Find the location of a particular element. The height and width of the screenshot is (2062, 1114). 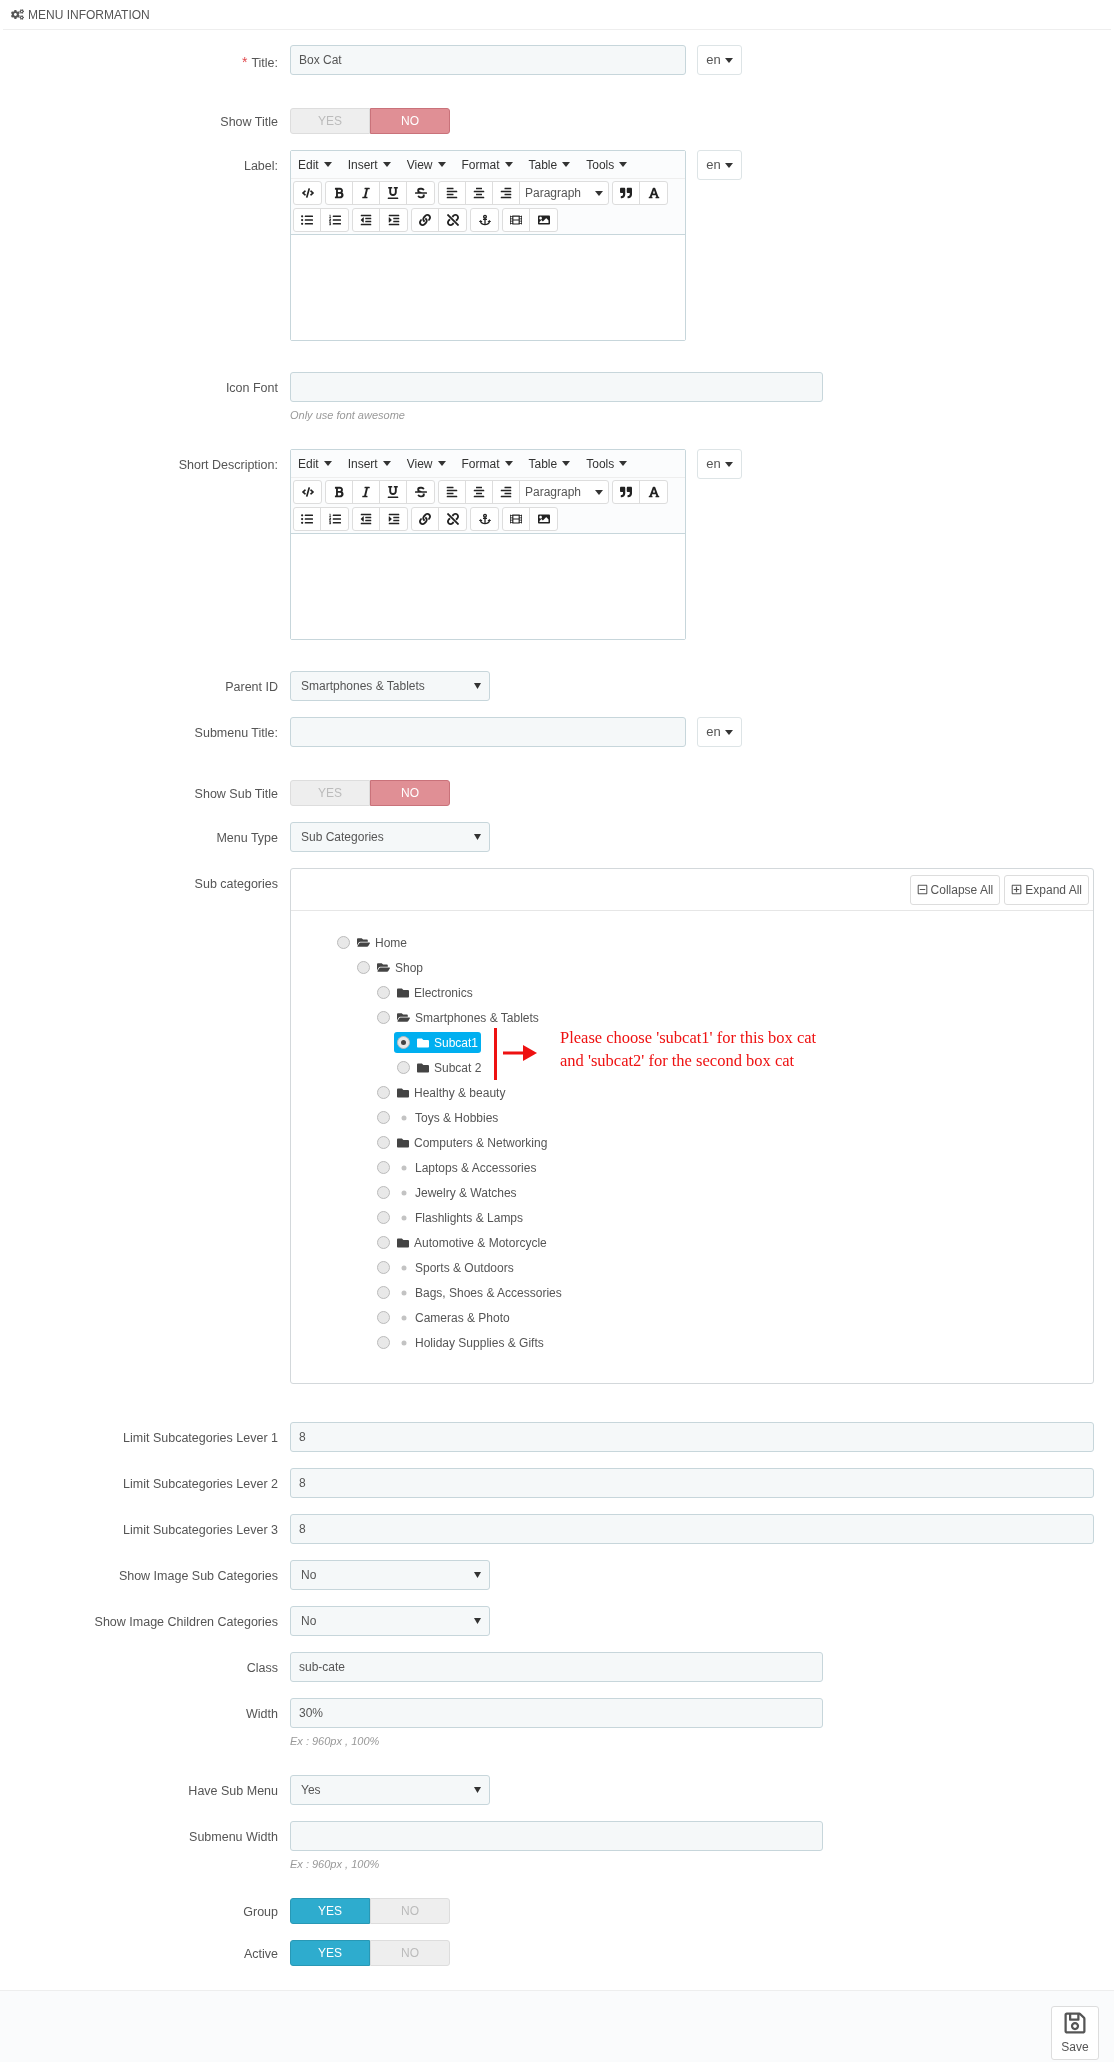

link-icon is located at coordinates (425, 519).